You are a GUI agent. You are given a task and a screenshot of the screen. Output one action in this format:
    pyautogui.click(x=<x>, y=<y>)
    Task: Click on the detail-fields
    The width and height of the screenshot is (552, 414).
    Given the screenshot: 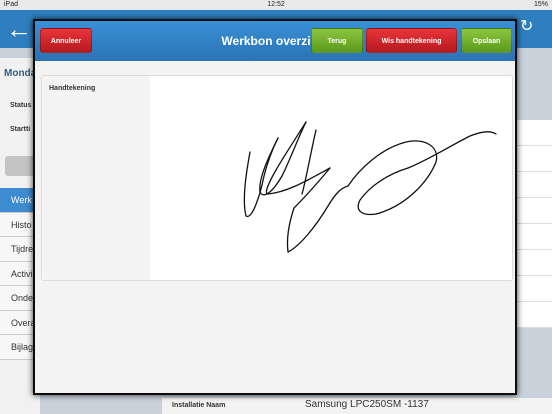 What is the action you would take?
    pyautogui.click(x=534, y=250)
    